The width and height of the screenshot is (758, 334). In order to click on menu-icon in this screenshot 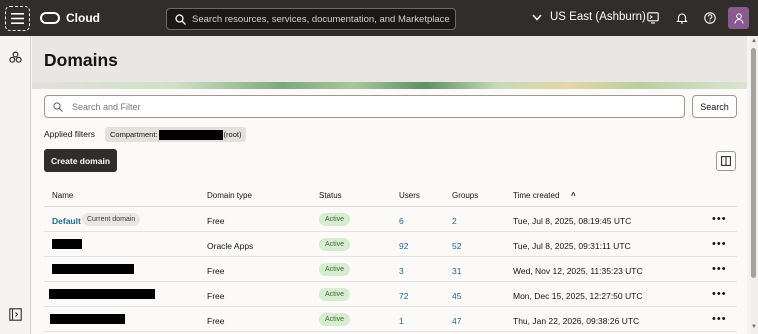, I will do `click(17, 18)`.